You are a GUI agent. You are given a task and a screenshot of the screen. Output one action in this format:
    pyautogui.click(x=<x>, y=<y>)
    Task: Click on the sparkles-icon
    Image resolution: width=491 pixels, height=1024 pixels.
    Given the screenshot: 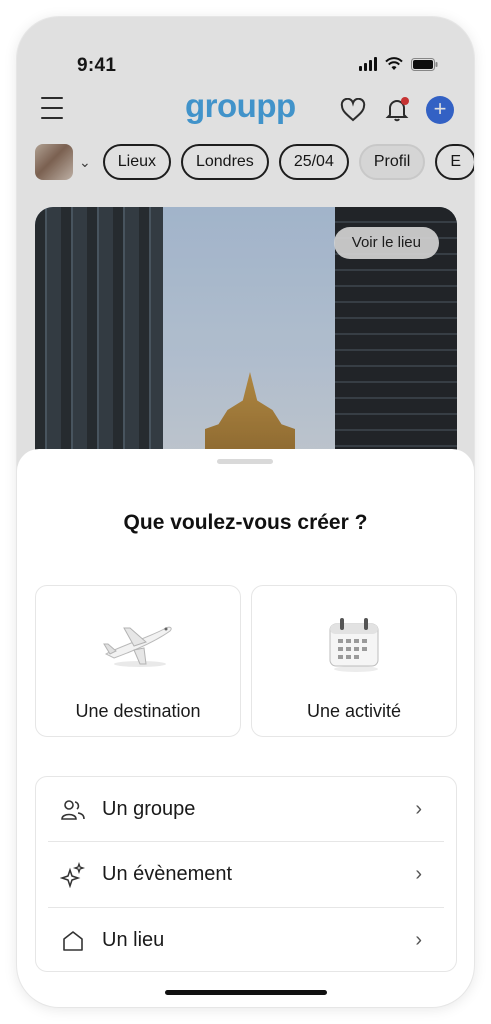 What is the action you would take?
    pyautogui.click(x=73, y=874)
    